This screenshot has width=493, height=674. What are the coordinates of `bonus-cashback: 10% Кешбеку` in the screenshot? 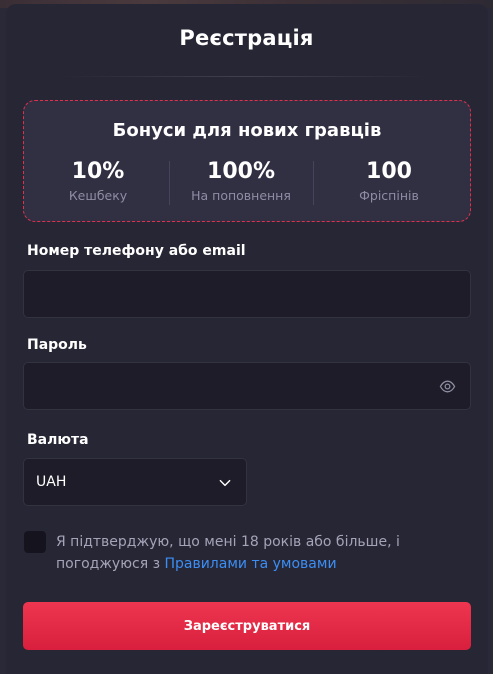 It's located at (98, 181).